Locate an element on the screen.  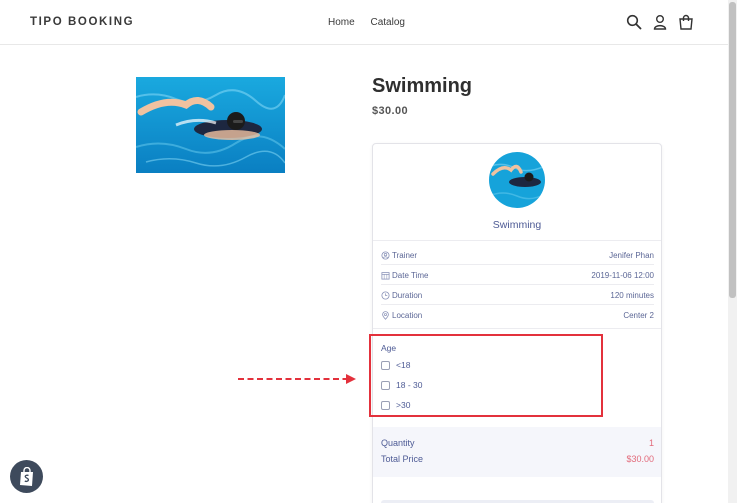
detail-row-datetime: Date Time 2019-11-06 12:00 is located at coordinates (517, 275).